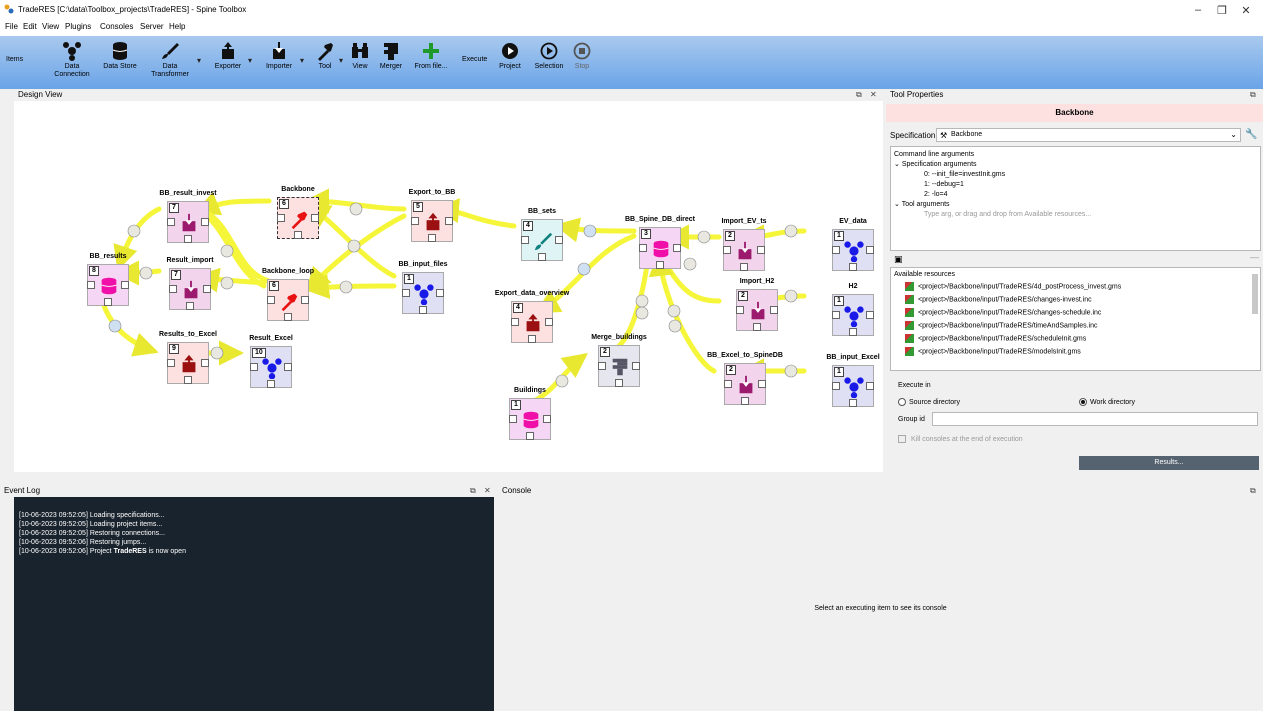 This screenshot has height=711, width=1263. What do you see at coordinates (1246, 10) in the screenshot?
I see `close-button: ✕` at bounding box center [1246, 10].